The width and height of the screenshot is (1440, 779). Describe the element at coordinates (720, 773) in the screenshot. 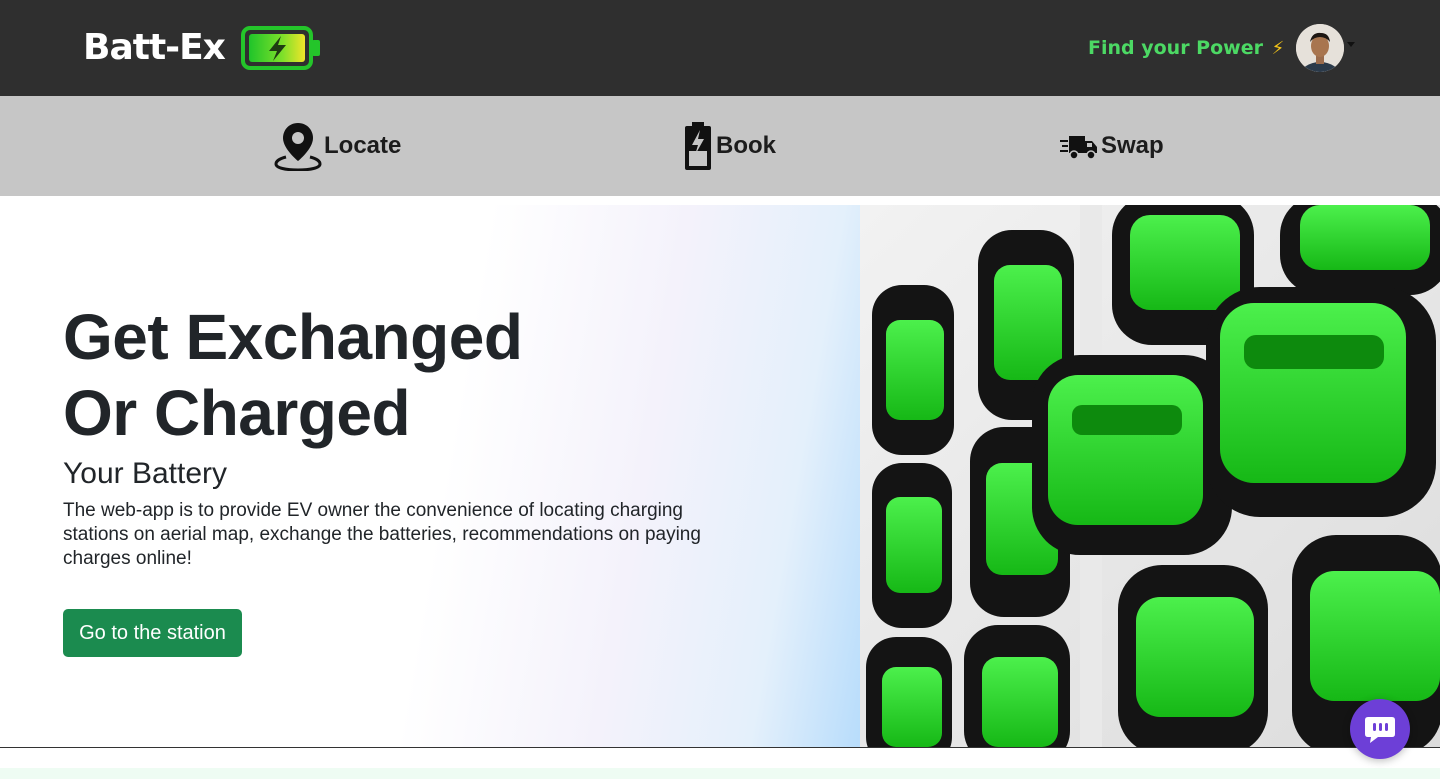

I see `next-section-strip` at that location.